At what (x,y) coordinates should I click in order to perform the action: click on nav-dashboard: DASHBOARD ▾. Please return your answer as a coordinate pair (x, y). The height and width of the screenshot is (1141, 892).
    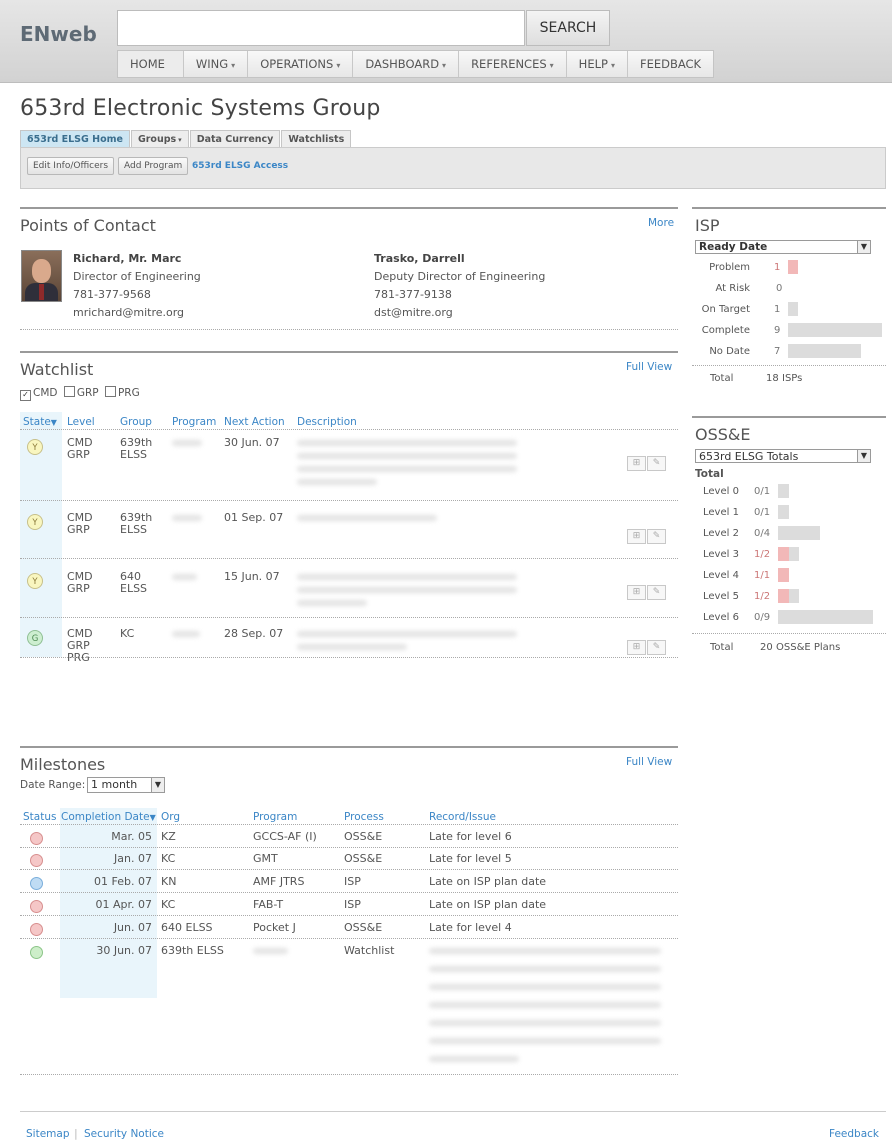
    Looking at the image, I should click on (406, 64).